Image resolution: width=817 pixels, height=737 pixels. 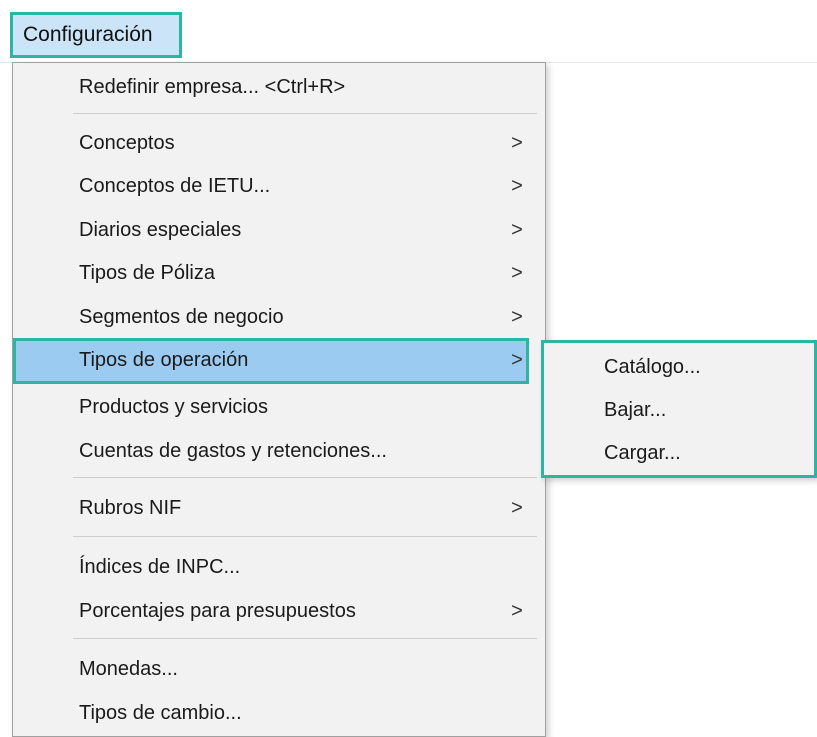 What do you see at coordinates (217, 611) in the screenshot?
I see `menu-item-label: Porcentajes para presupuestos` at bounding box center [217, 611].